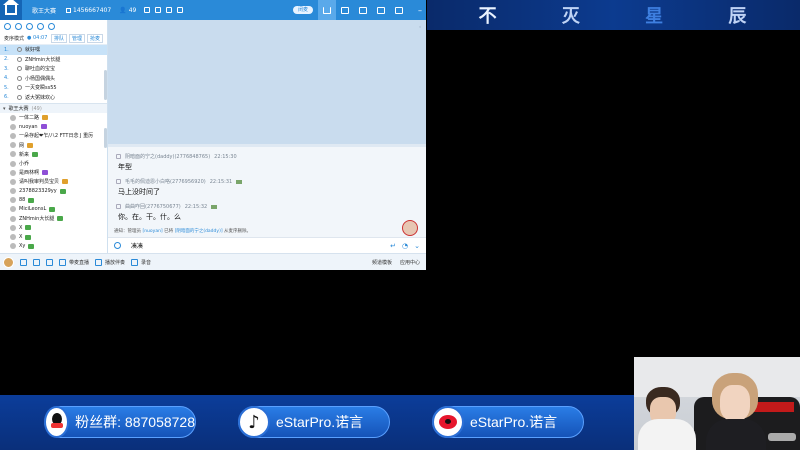 This screenshot has width=800, height=450. Describe the element at coordinates (53, 246) in the screenshot. I see `list-item: Xy` at that location.